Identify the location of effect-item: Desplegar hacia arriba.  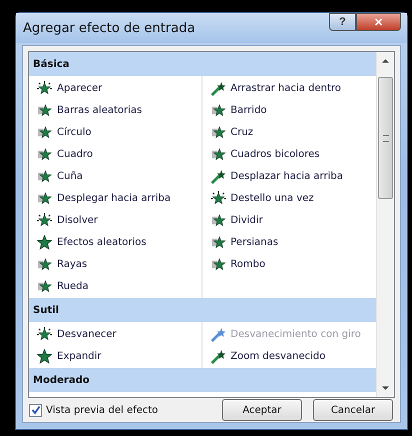
(115, 198).